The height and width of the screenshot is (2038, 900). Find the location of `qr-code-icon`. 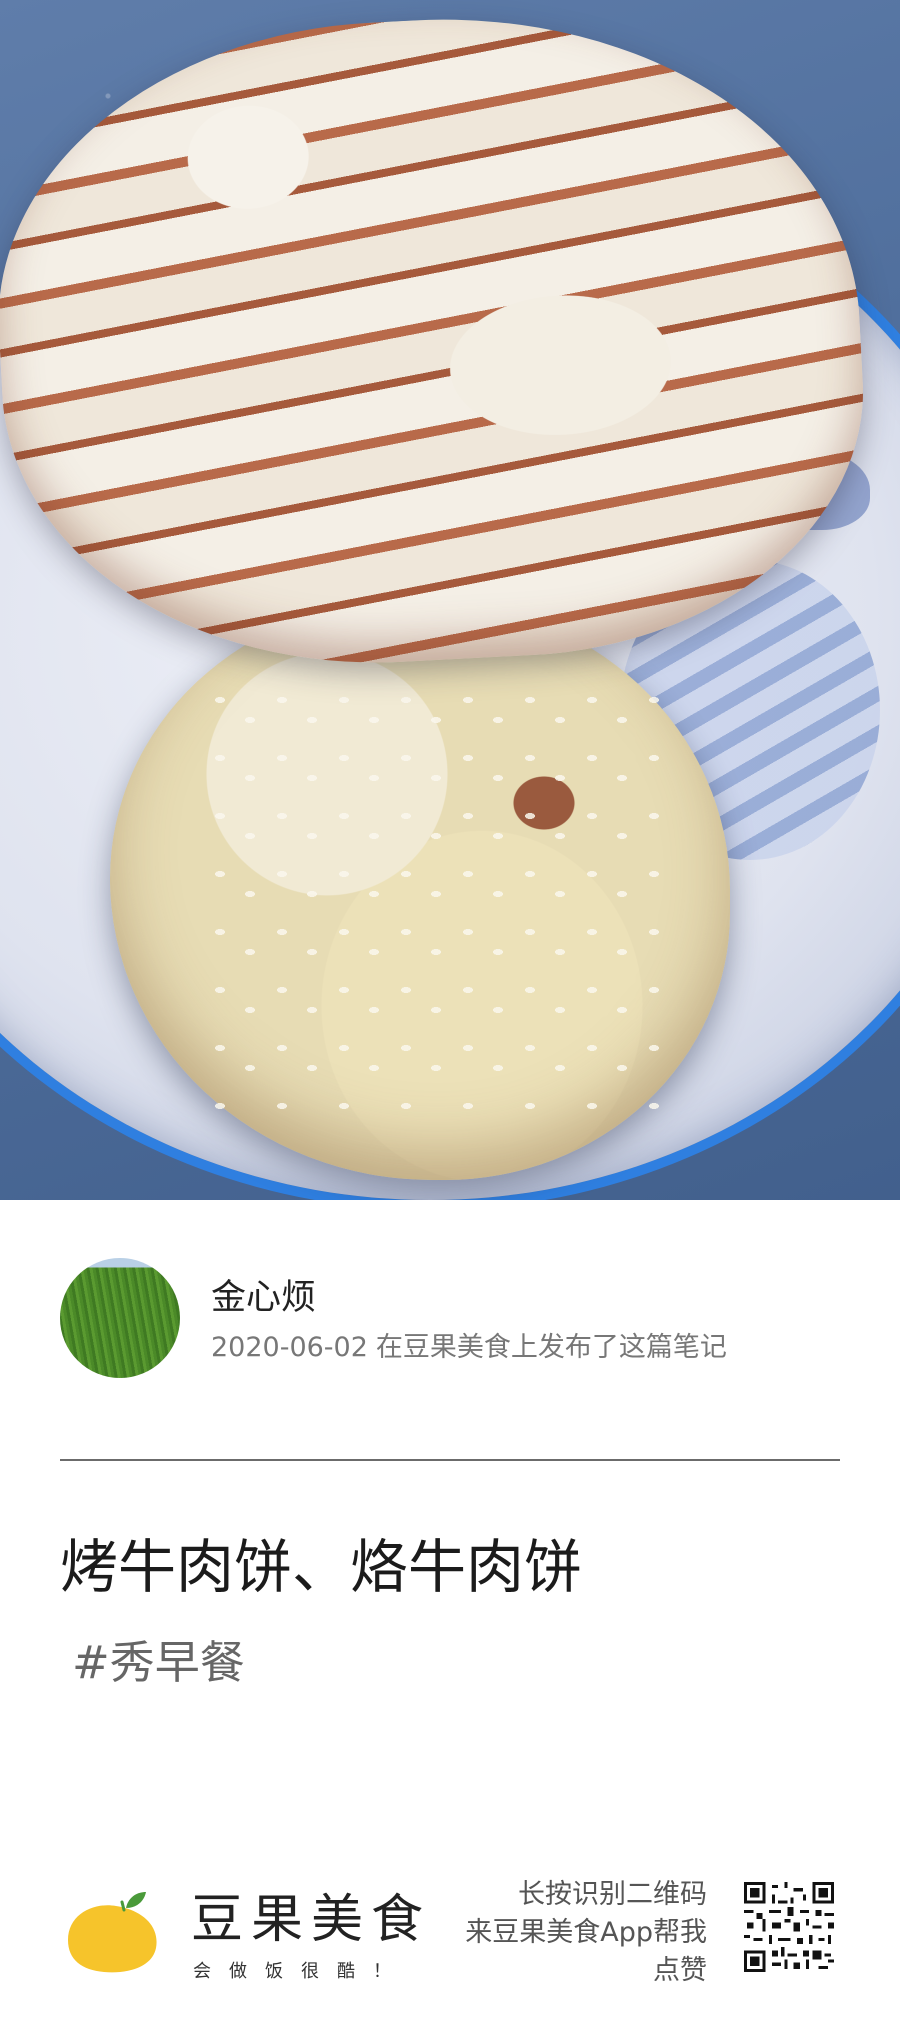

qr-code-icon is located at coordinates (789, 1927).